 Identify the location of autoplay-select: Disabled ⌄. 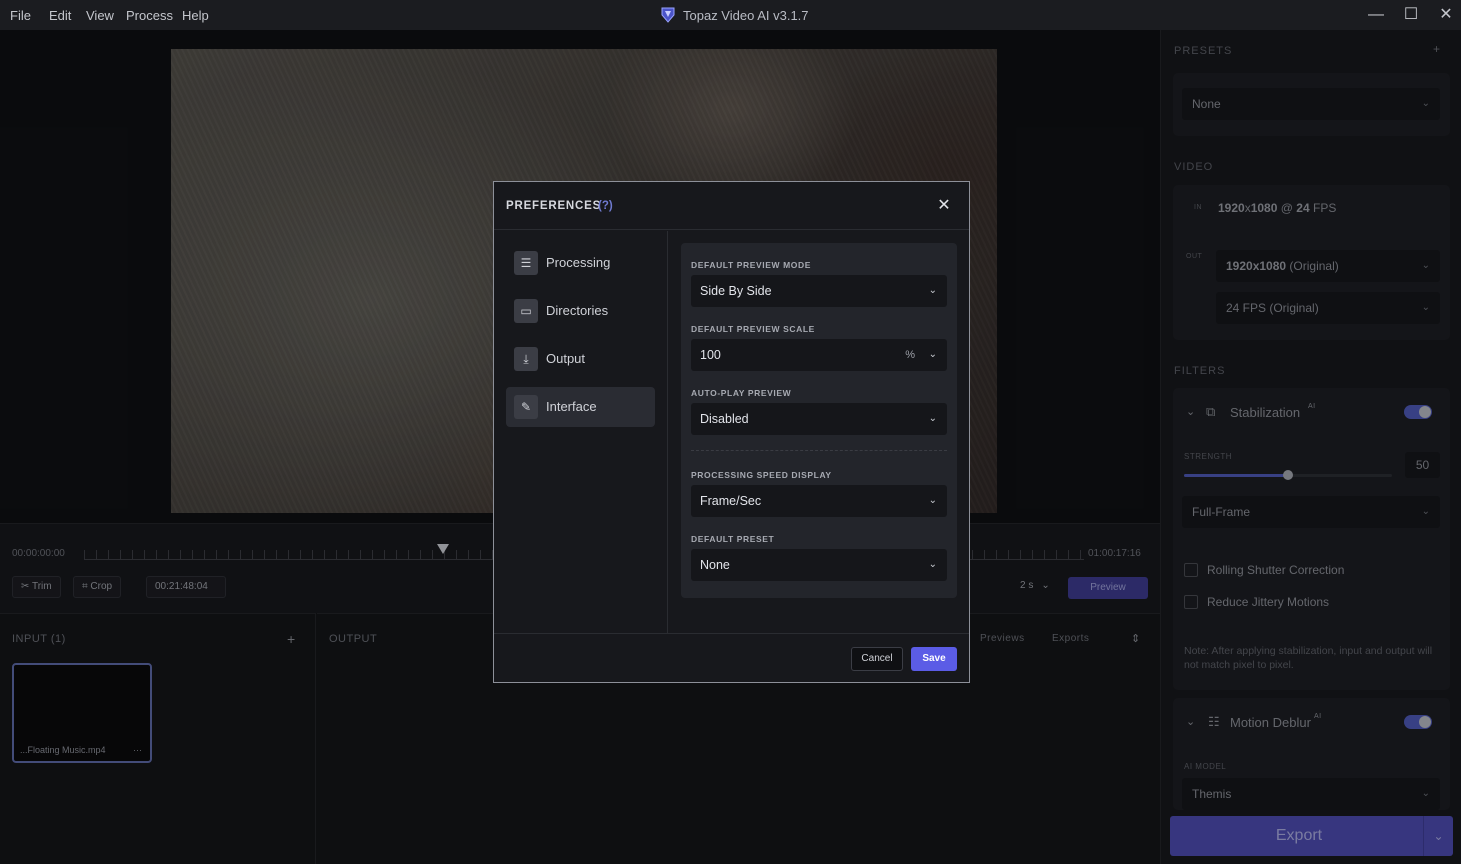
(819, 419).